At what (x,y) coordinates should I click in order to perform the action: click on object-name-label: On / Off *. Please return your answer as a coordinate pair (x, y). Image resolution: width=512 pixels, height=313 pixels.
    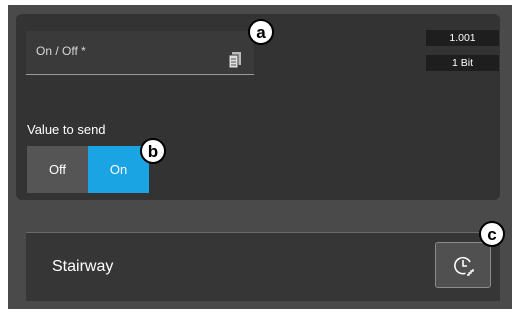
    Looking at the image, I should click on (61, 51).